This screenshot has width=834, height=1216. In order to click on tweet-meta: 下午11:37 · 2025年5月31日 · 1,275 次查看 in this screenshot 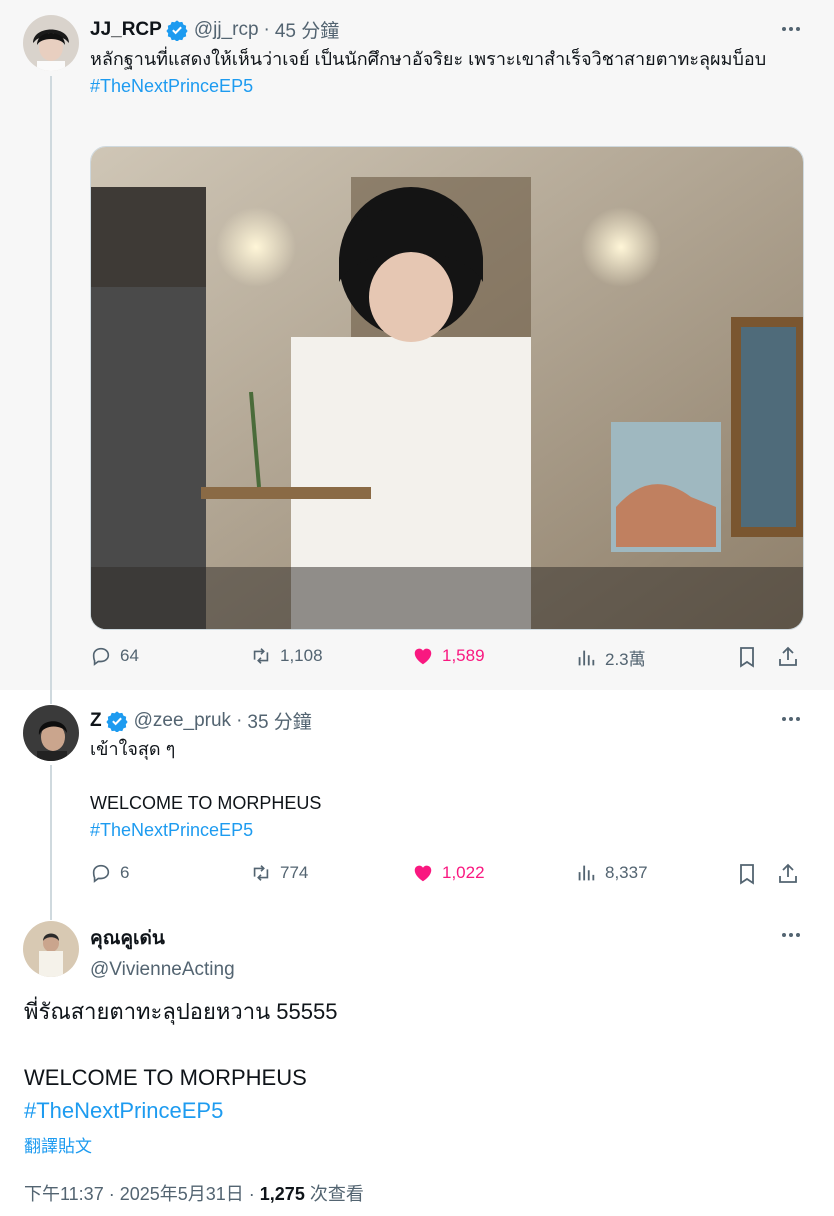, I will do `click(194, 1193)`.